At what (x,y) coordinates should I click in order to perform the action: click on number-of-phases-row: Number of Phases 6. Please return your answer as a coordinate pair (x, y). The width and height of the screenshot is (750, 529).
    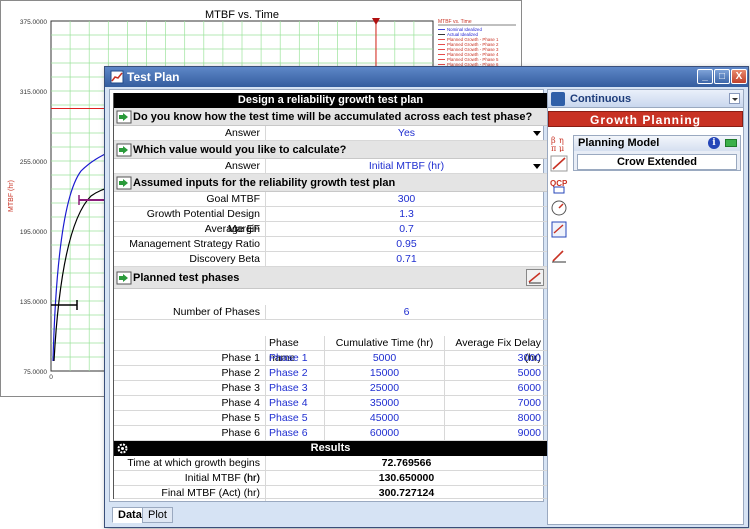
    Looking at the image, I should click on (330, 312).